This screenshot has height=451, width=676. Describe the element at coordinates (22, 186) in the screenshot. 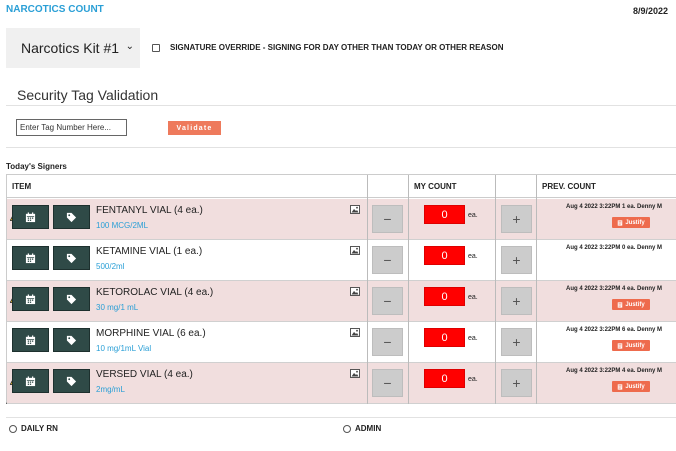

I see `header-item: ITEM` at that location.